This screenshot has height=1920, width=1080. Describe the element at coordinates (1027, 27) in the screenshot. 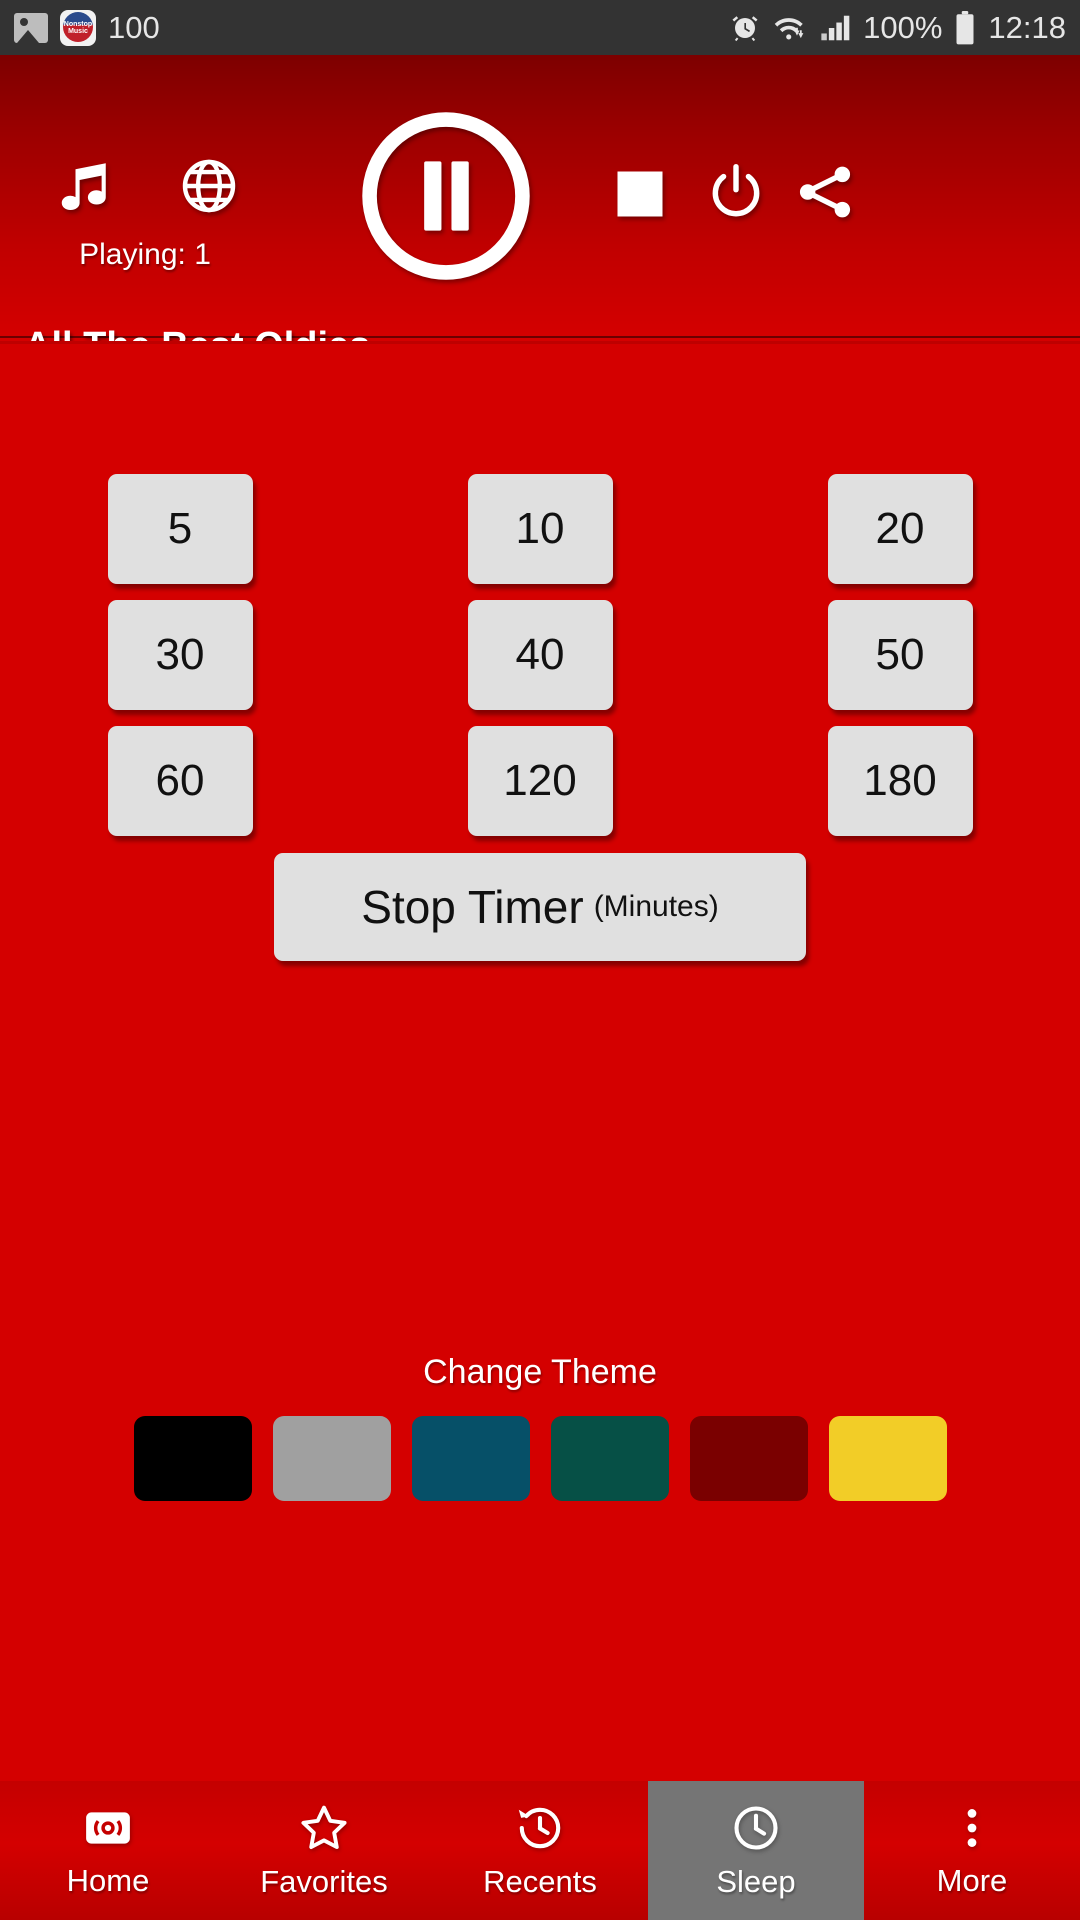

I see `clock-label: 12:18` at that location.